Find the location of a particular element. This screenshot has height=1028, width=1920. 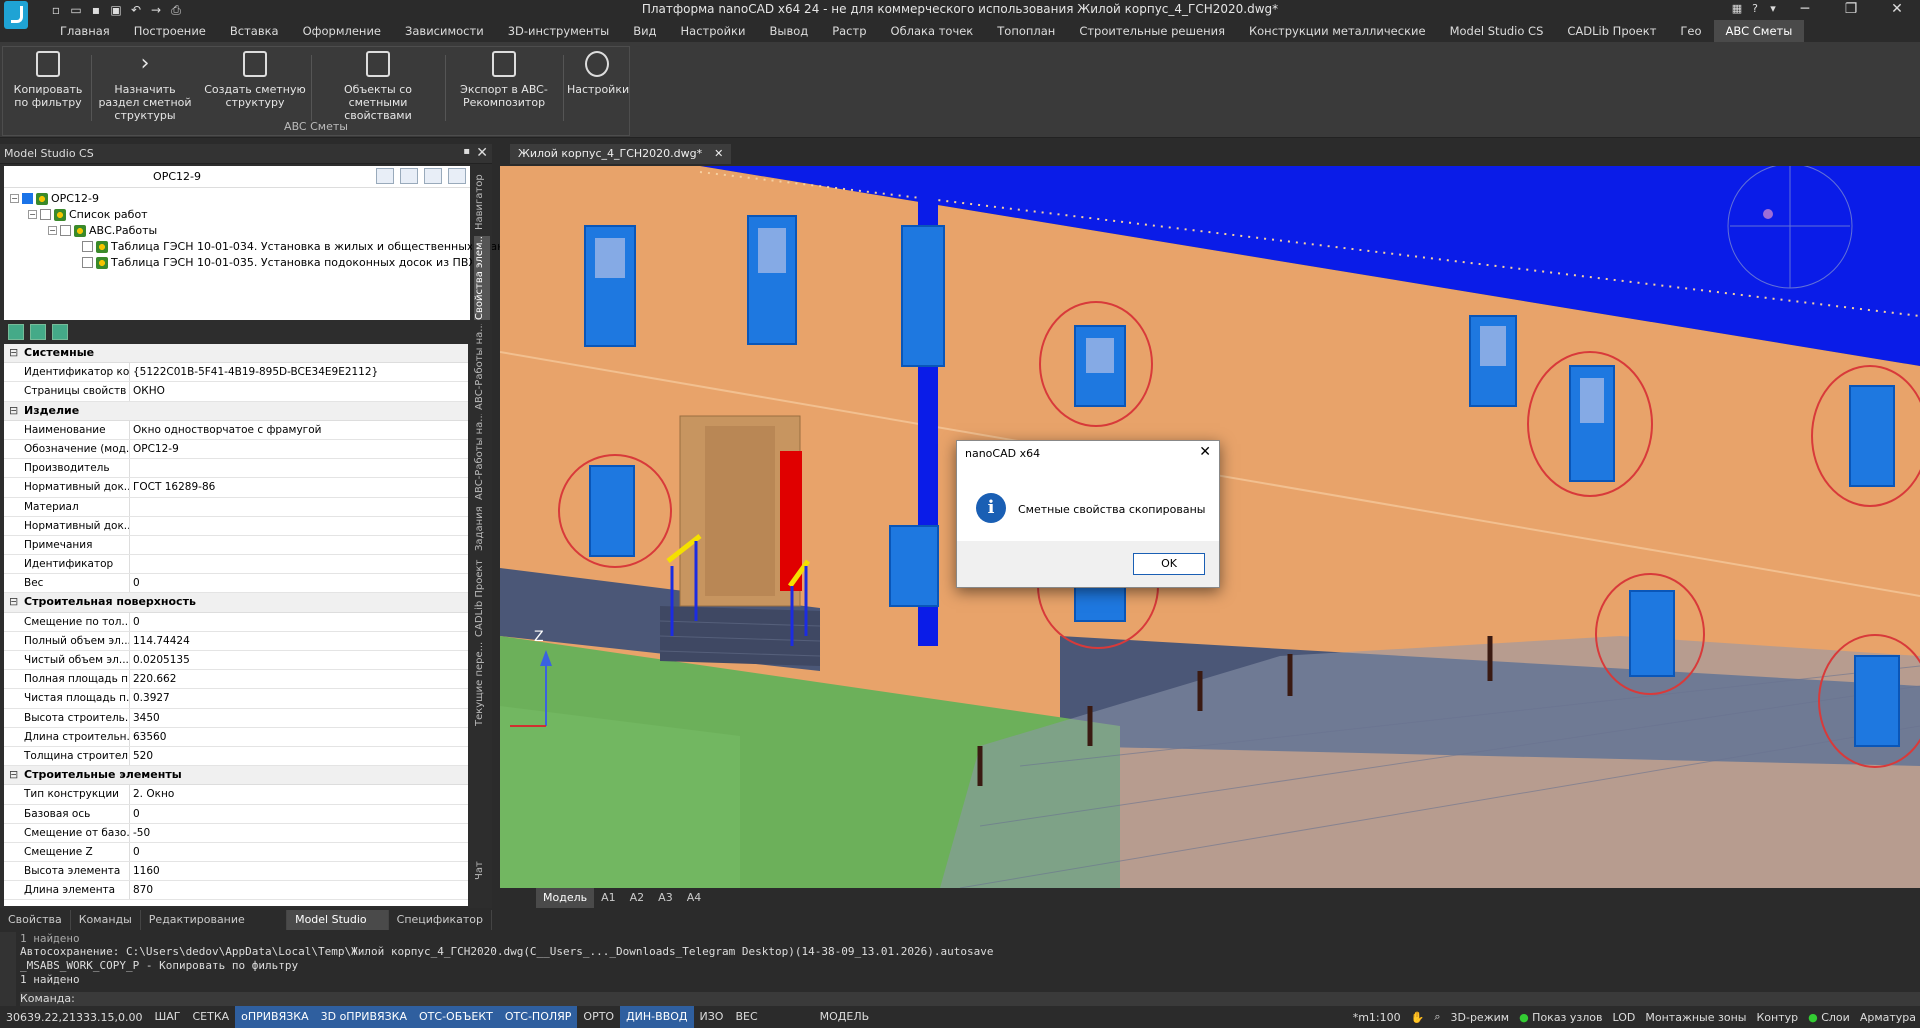

polar-toggle: ОТС-ПОЛЯР is located at coordinates (538, 1017).